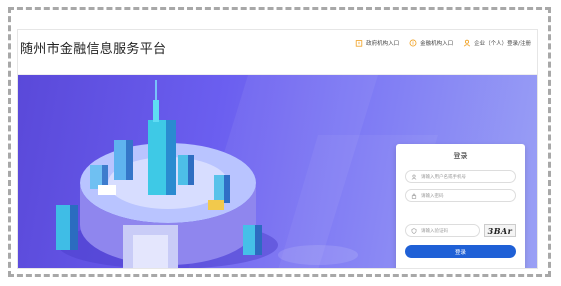 Image resolution: width=561 pixels, height=286 pixels. I want to click on username-placeholder: 请输入用户名或手机号, so click(443, 177).